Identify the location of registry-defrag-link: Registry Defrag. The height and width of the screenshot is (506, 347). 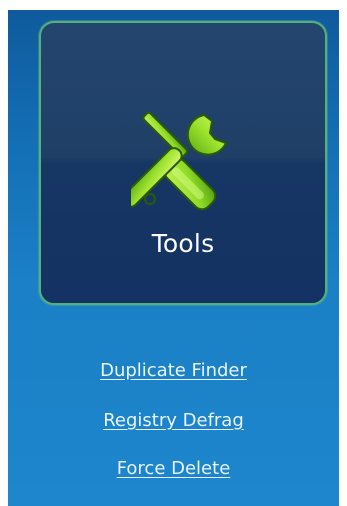
(173, 420).